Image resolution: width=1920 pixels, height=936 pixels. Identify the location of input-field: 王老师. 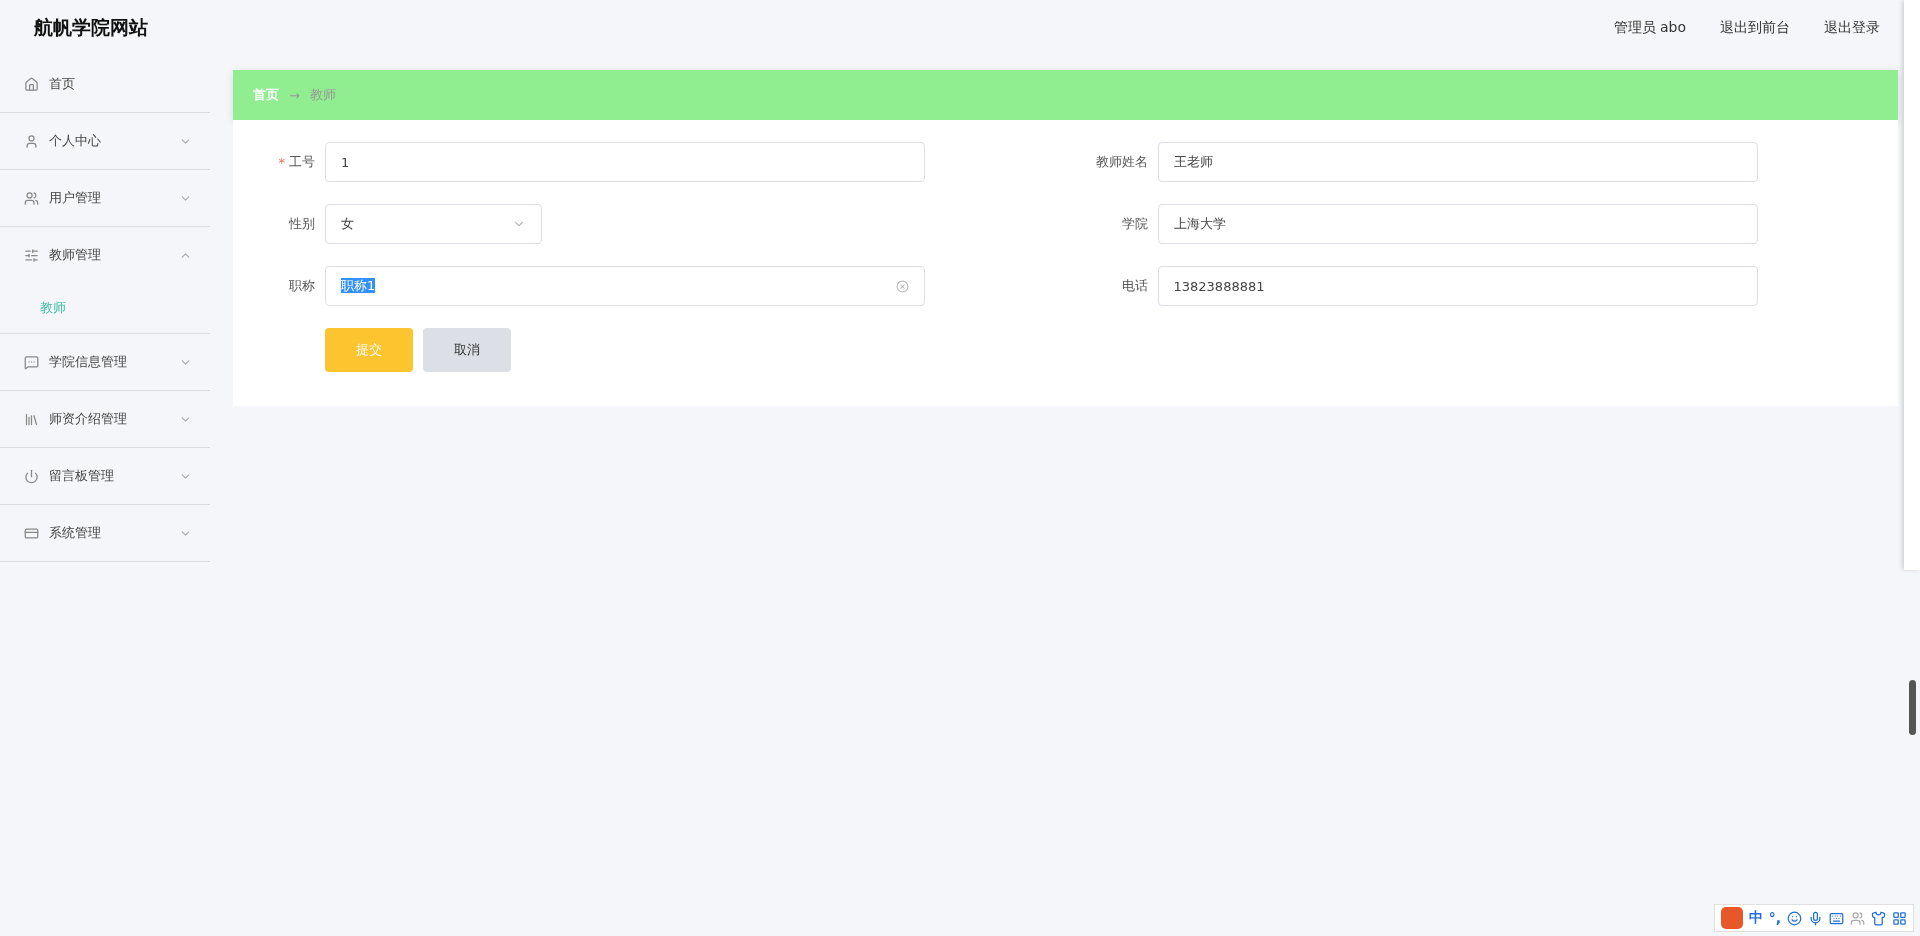
(1457, 162).